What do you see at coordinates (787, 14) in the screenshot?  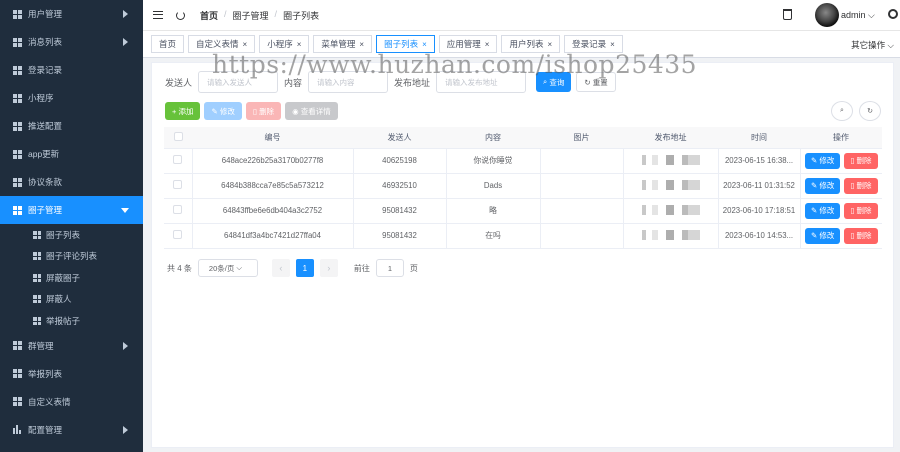 I see `trash-icon` at bounding box center [787, 14].